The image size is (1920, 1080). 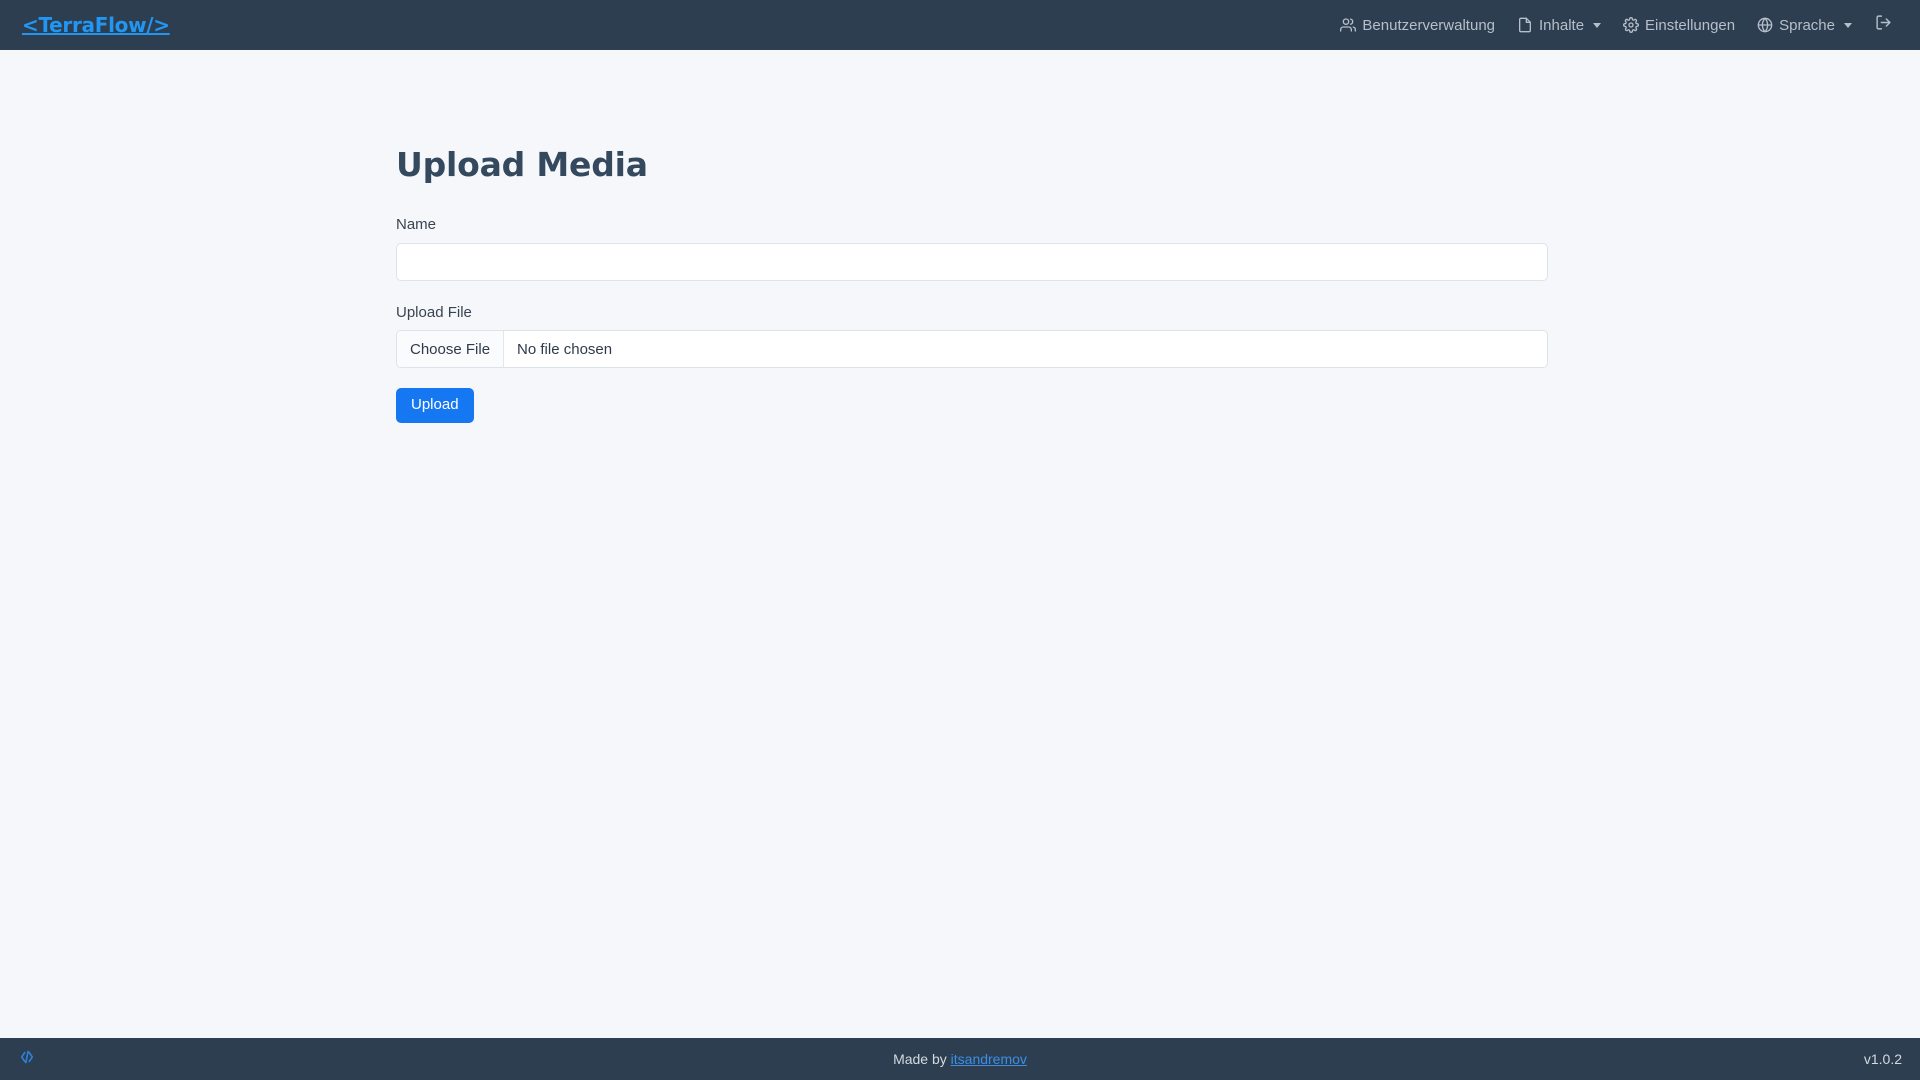 What do you see at coordinates (1525, 25) in the screenshot?
I see `document-icon` at bounding box center [1525, 25].